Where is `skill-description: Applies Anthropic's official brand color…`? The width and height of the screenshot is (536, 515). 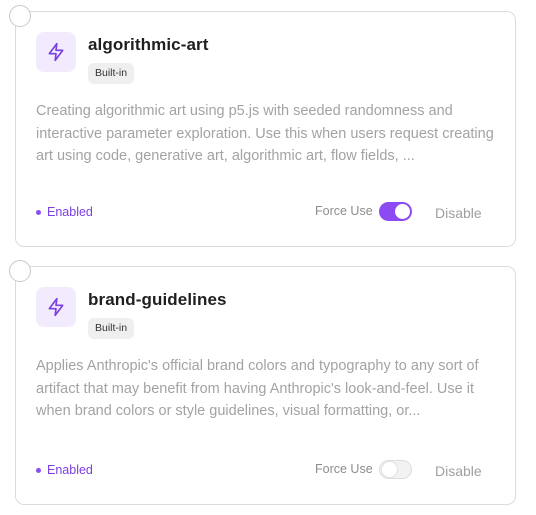 skill-description: Applies Anthropic's official brand color… is located at coordinates (257, 388).